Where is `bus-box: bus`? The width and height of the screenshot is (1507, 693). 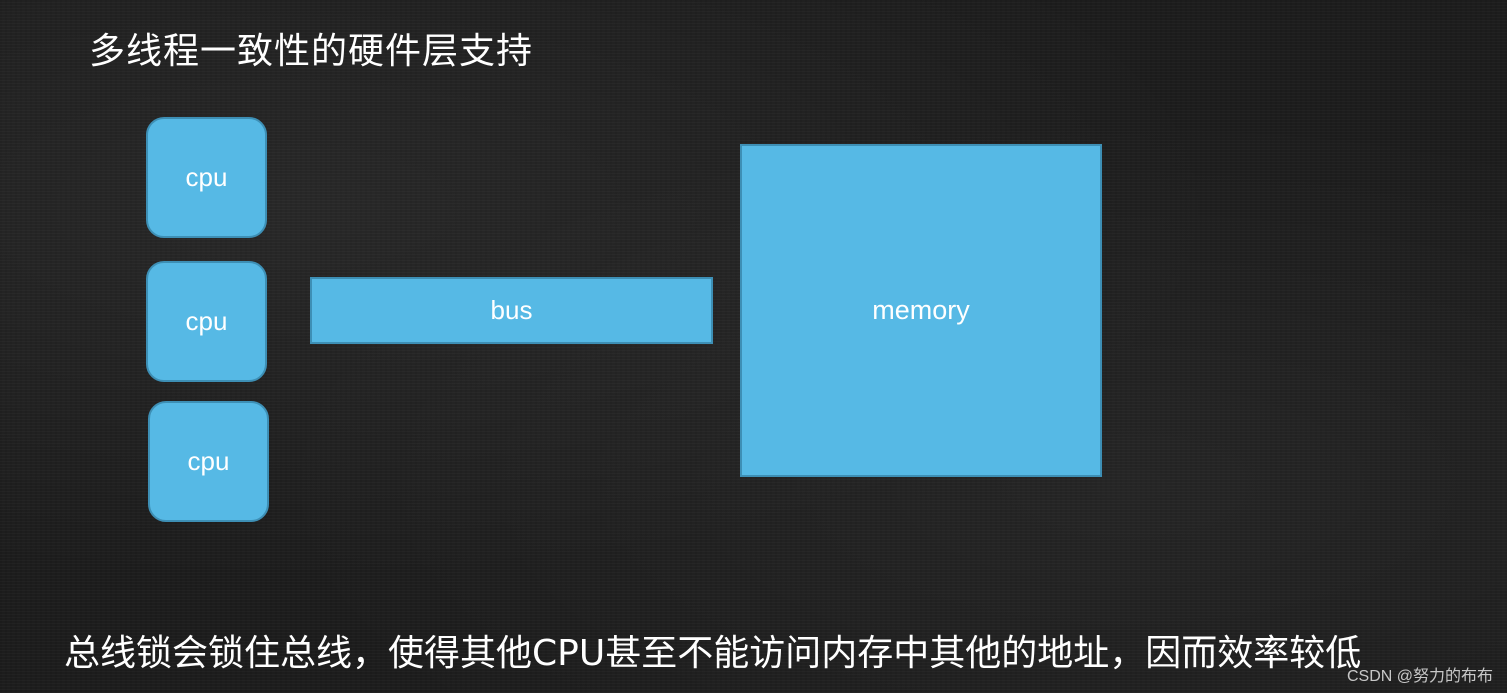 bus-box: bus is located at coordinates (511, 310).